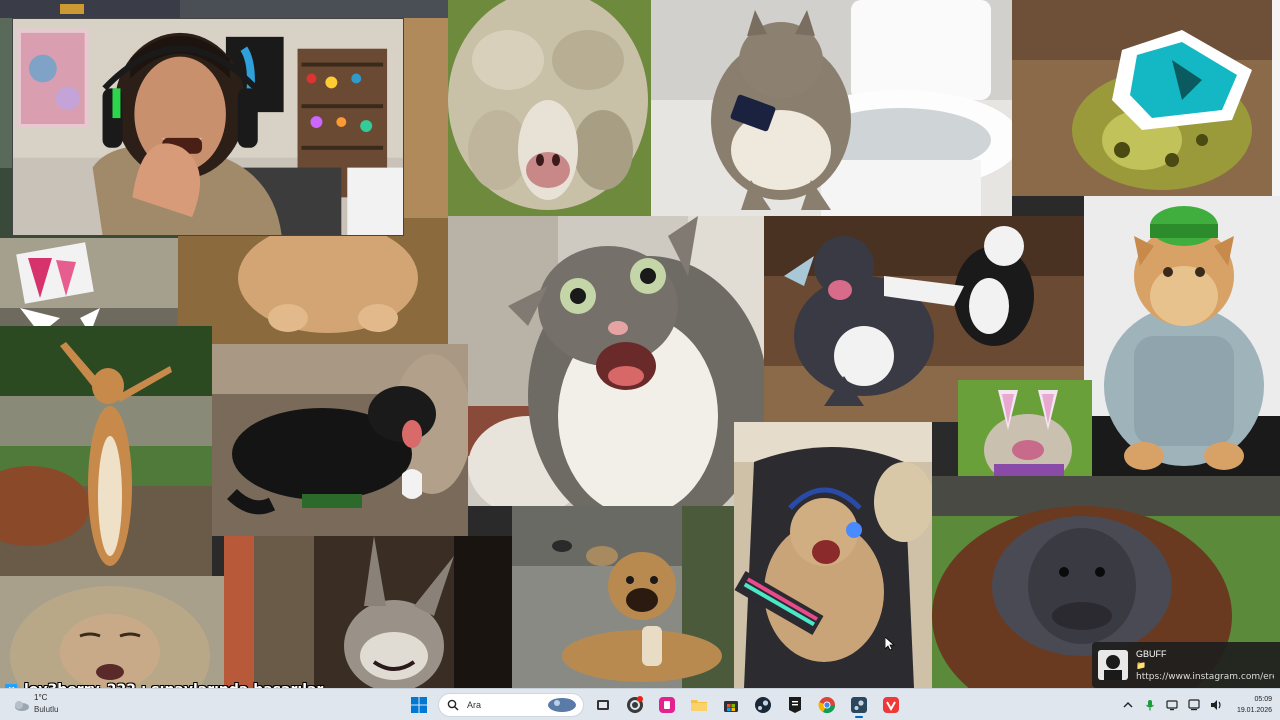  I want to click on store-icon, so click(731, 706).